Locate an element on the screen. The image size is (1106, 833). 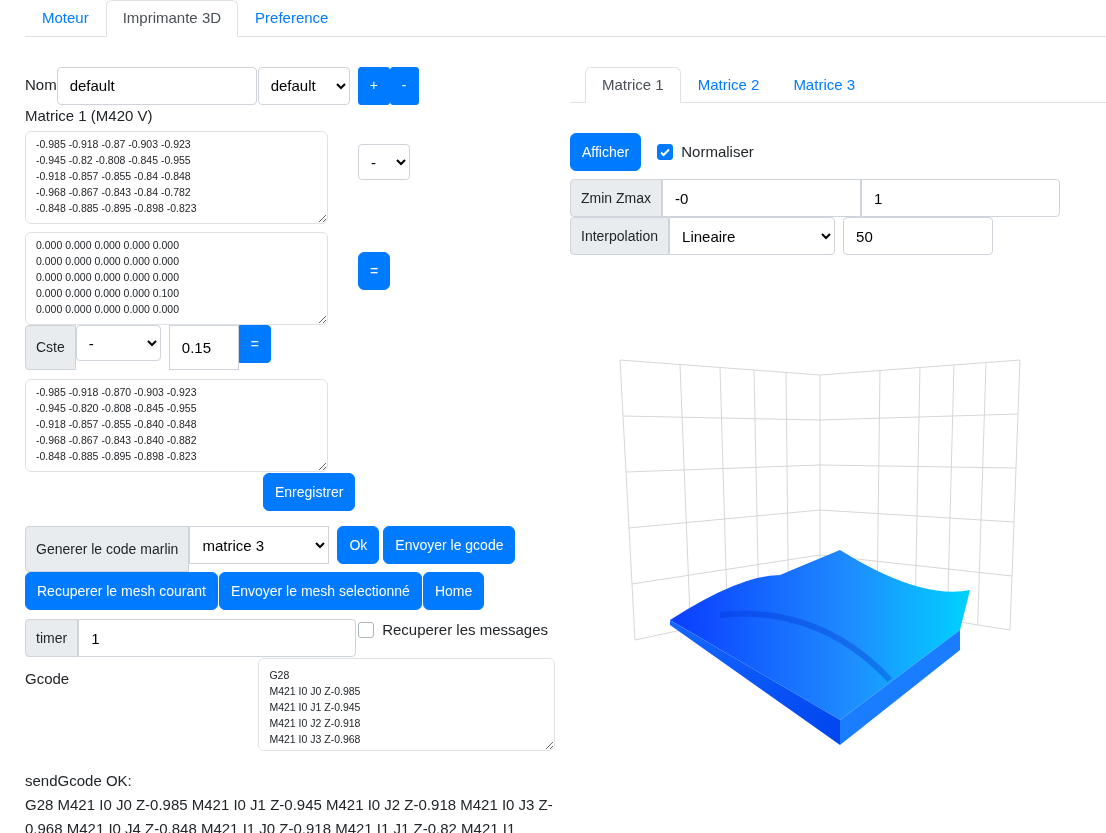
tab: Matrice 3 is located at coordinates (824, 84).